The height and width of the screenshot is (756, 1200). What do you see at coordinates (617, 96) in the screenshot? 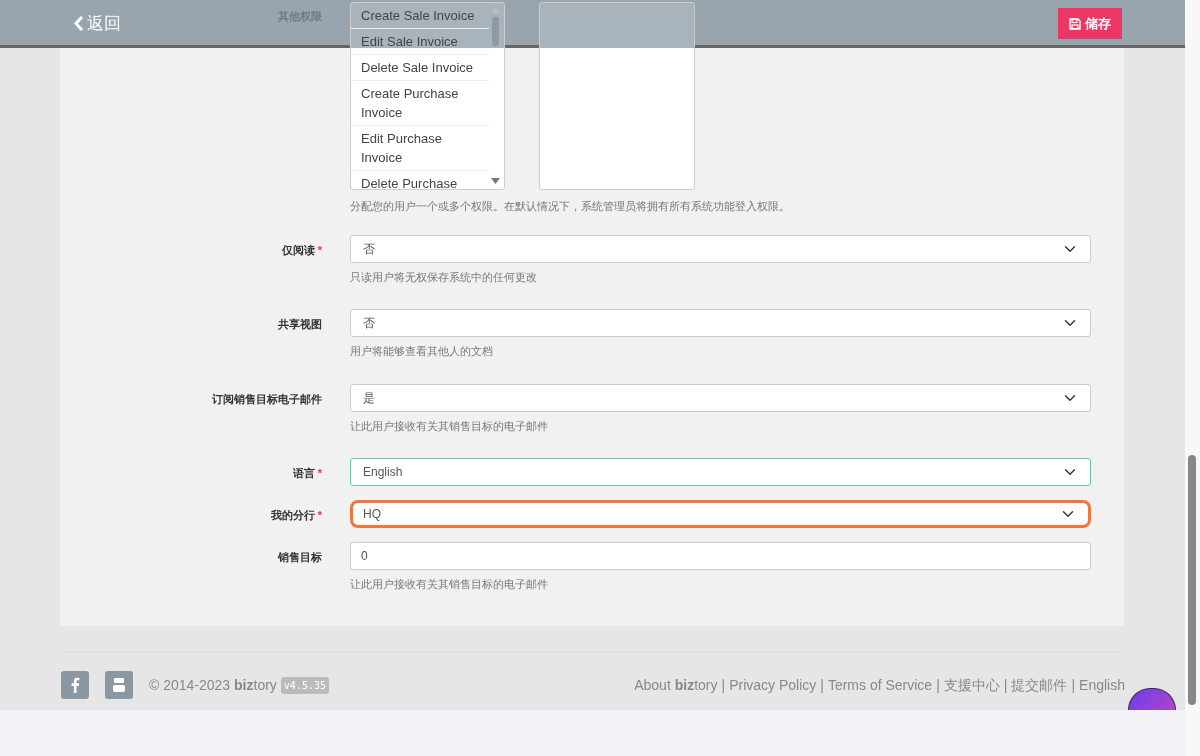
I see `selected-permissions-listbox` at bounding box center [617, 96].